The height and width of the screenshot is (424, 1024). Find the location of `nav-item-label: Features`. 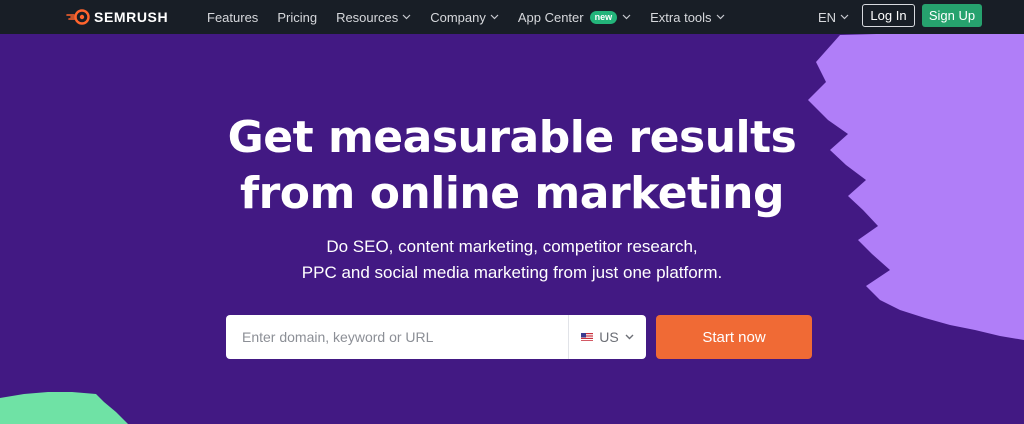

nav-item-label: Features is located at coordinates (233, 17).